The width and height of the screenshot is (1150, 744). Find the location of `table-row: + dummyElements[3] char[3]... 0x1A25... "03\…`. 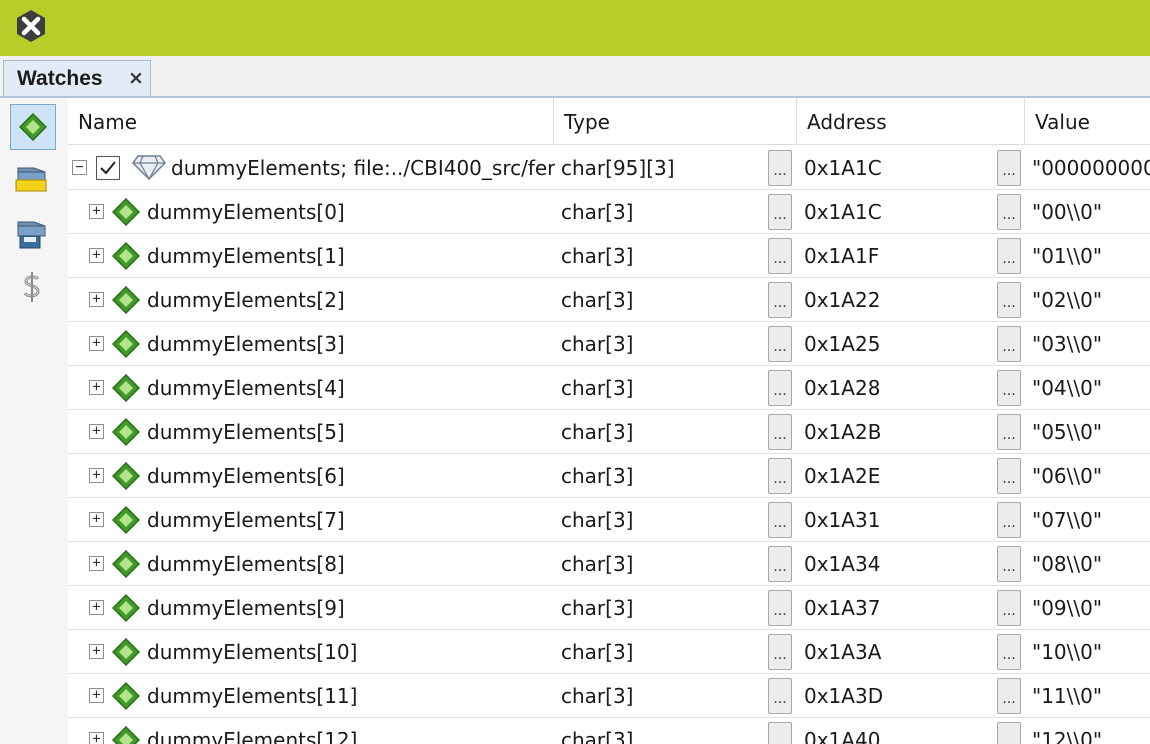

table-row: + dummyElements[3] char[3]... 0x1A25... "03\… is located at coordinates (609, 344).